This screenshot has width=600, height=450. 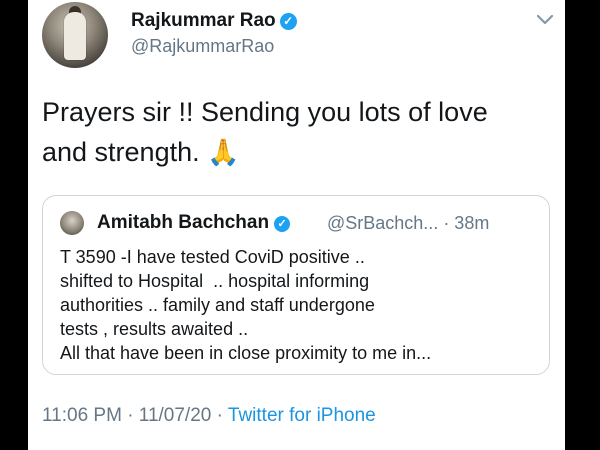 What do you see at coordinates (212, 257) in the screenshot?
I see `quoted-line-1: T 3590 -I have tested CoviD positive ..` at bounding box center [212, 257].